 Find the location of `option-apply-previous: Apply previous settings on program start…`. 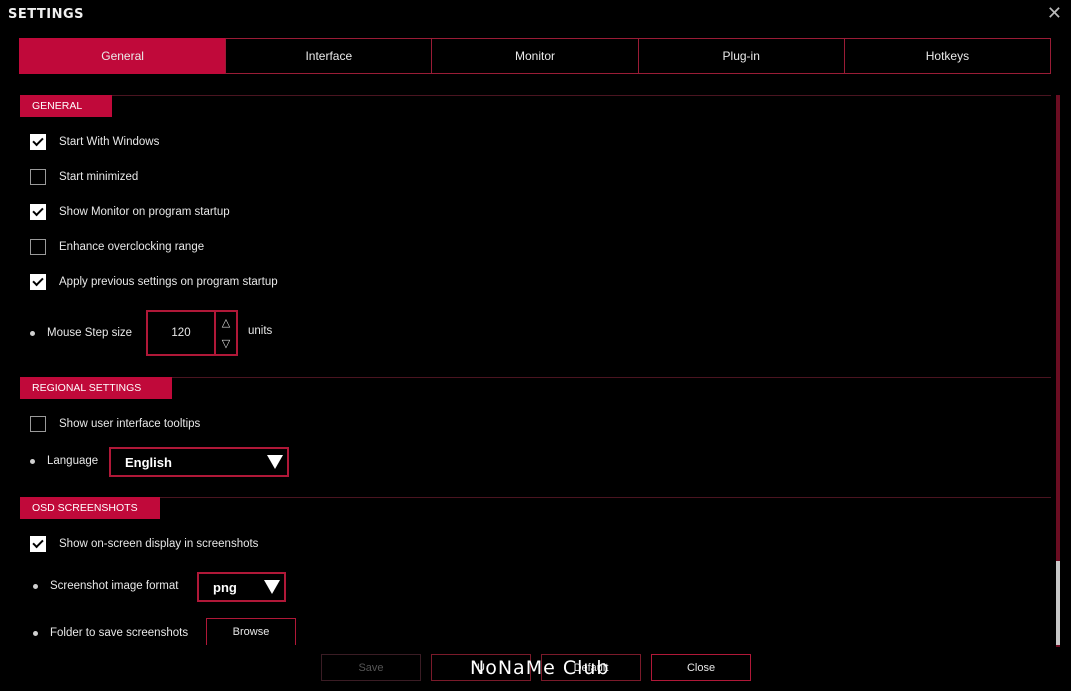

option-apply-previous: Apply previous settings on program start… is located at coordinates (149, 282).